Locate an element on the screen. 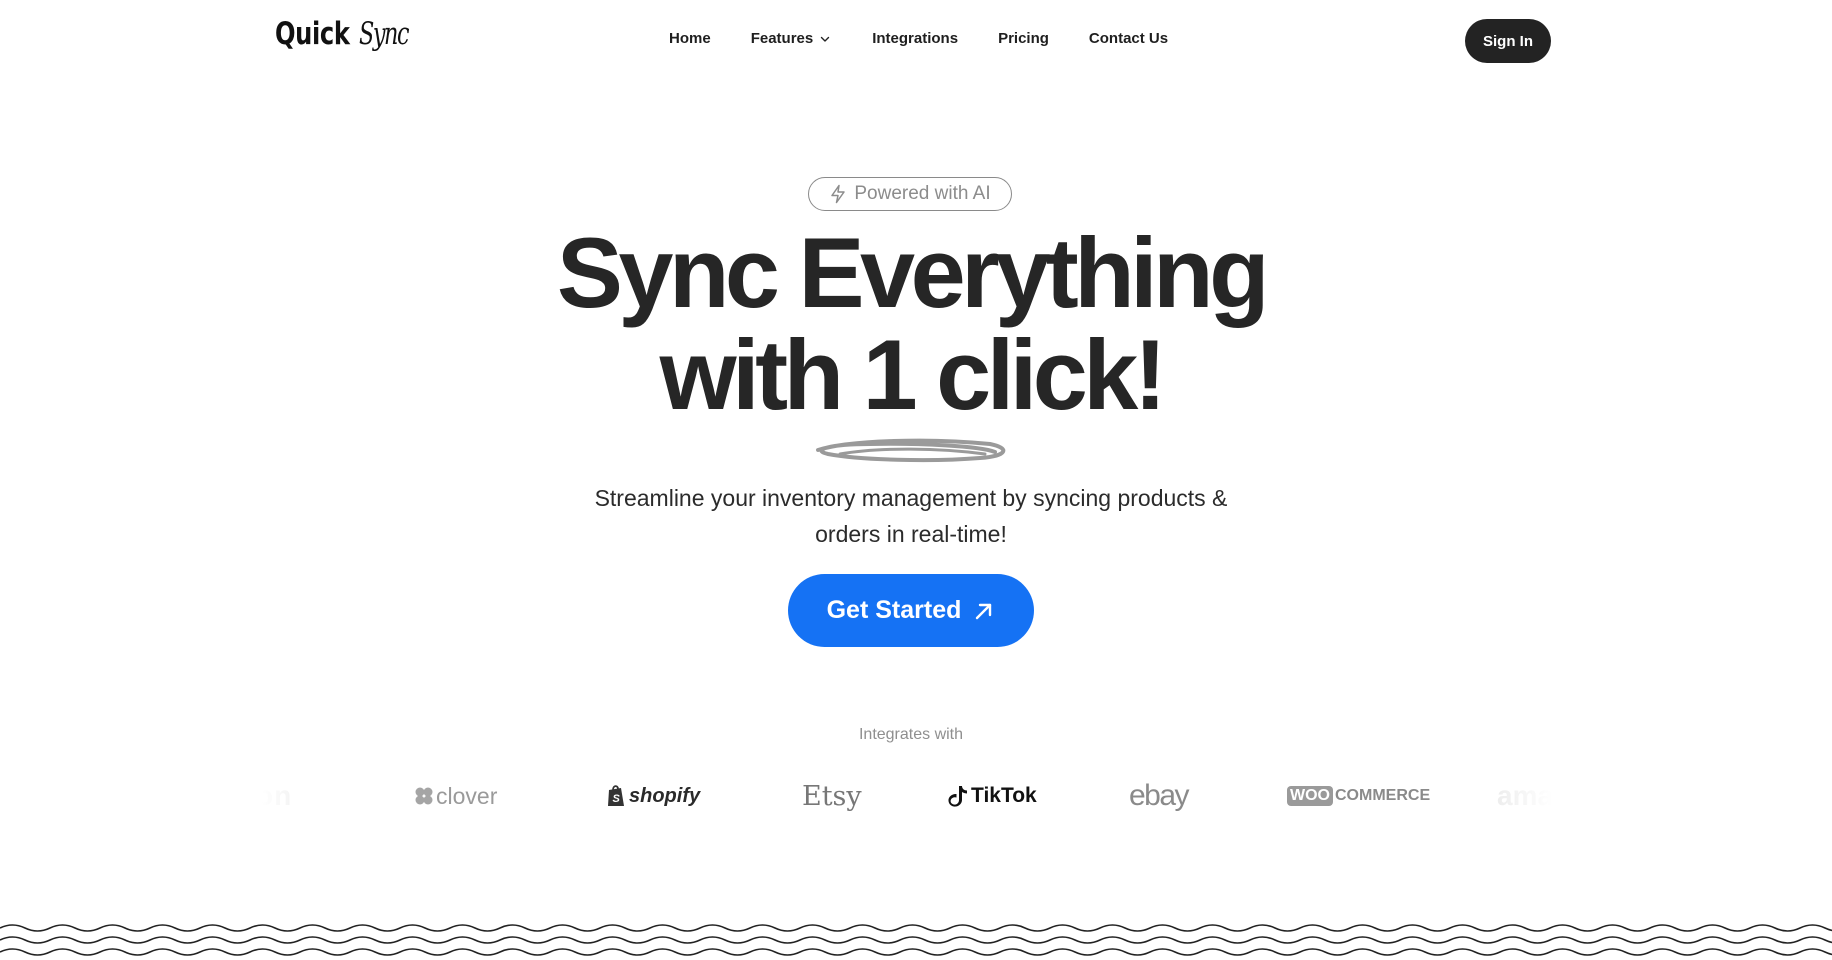 This screenshot has height=960, width=1832. integration-logos: on clover S shopify Etsy is located at coordinates (907, 796).